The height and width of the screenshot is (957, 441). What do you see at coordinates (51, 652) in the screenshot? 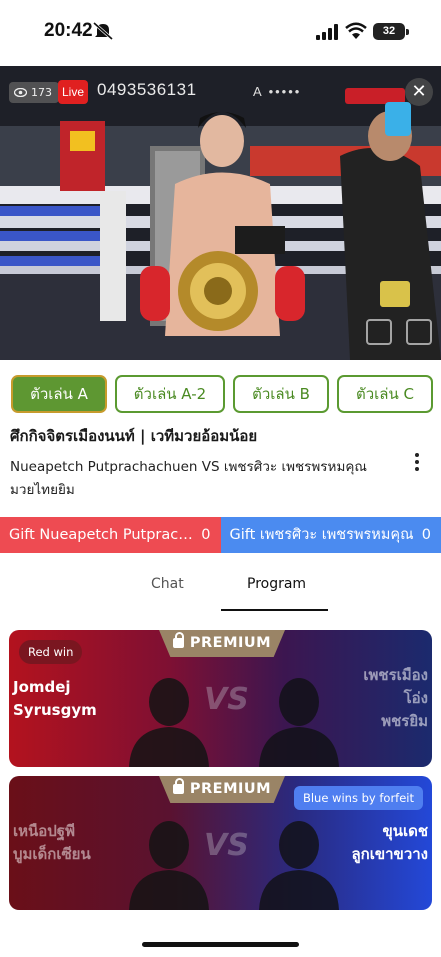
I see `result-badge: Red win` at bounding box center [51, 652].